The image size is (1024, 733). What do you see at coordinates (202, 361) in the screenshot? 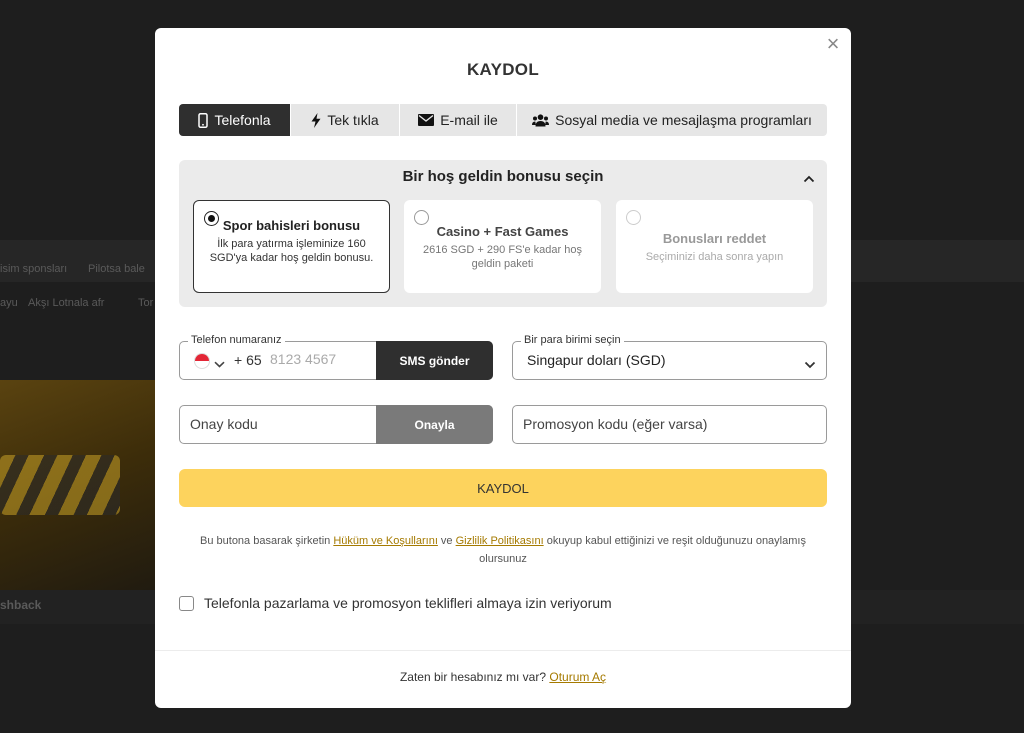
I see `singapore-flag-icon` at bounding box center [202, 361].